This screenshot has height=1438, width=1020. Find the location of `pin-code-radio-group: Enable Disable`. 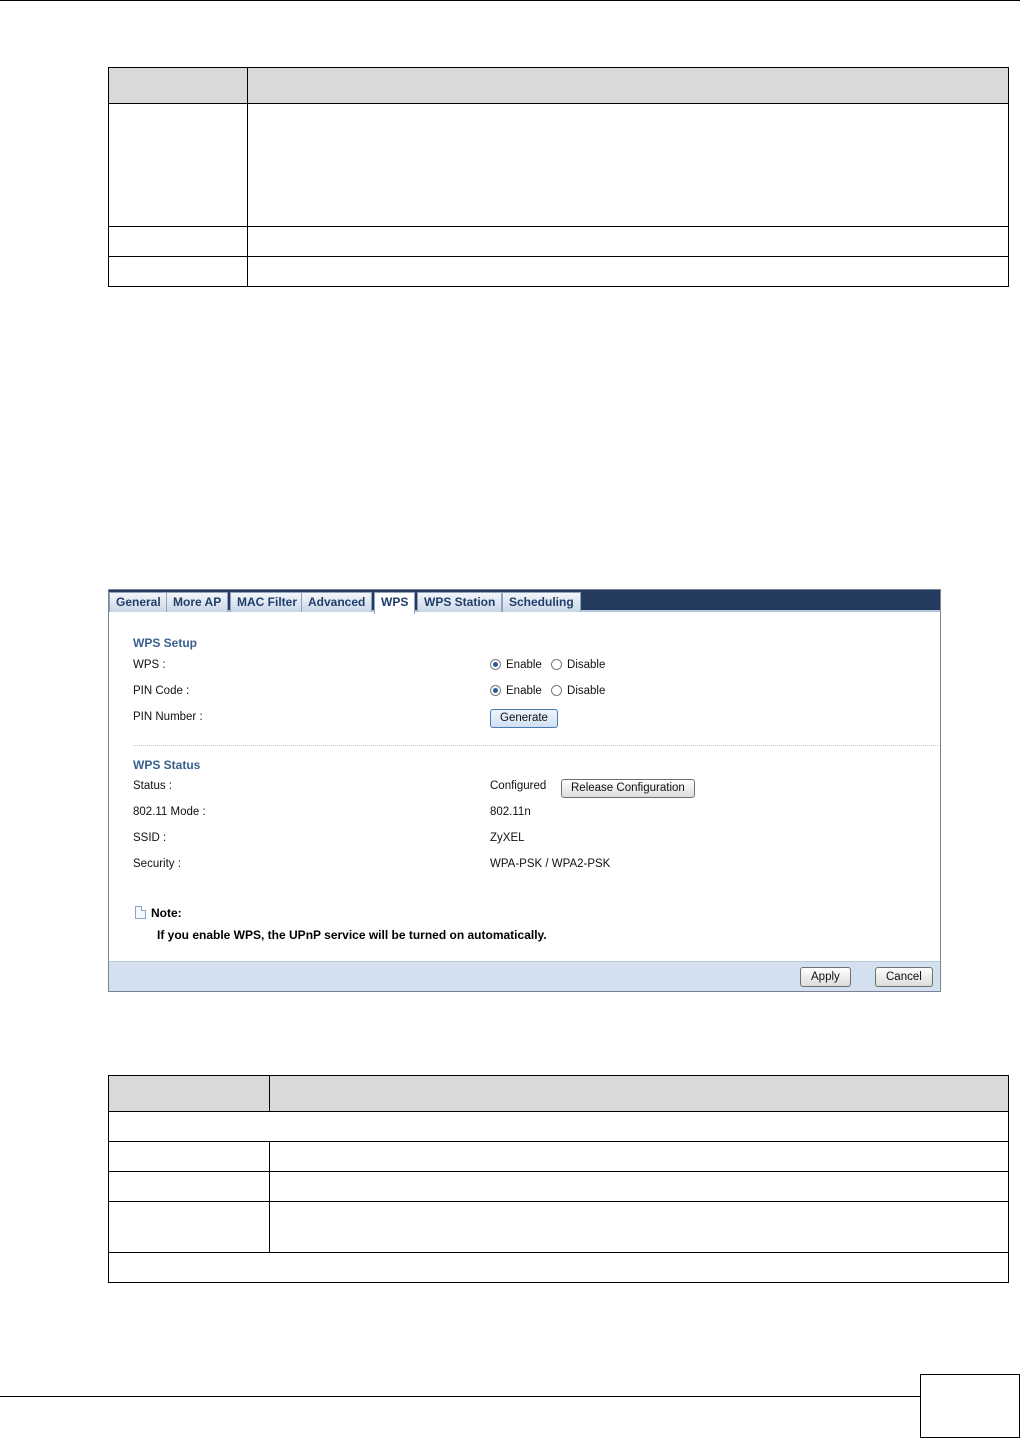

pin-code-radio-group: Enable Disable is located at coordinates (550, 691).